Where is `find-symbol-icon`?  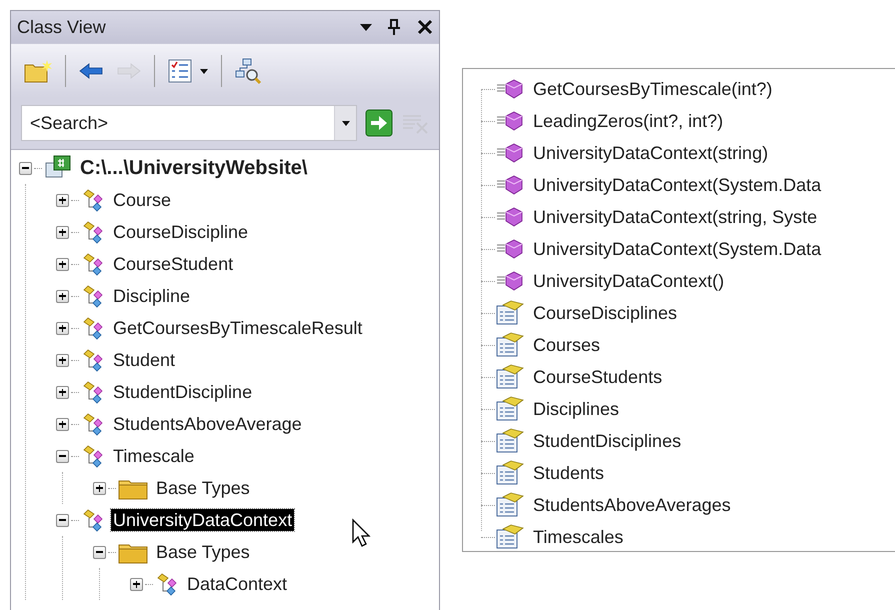 find-symbol-icon is located at coordinates (248, 70).